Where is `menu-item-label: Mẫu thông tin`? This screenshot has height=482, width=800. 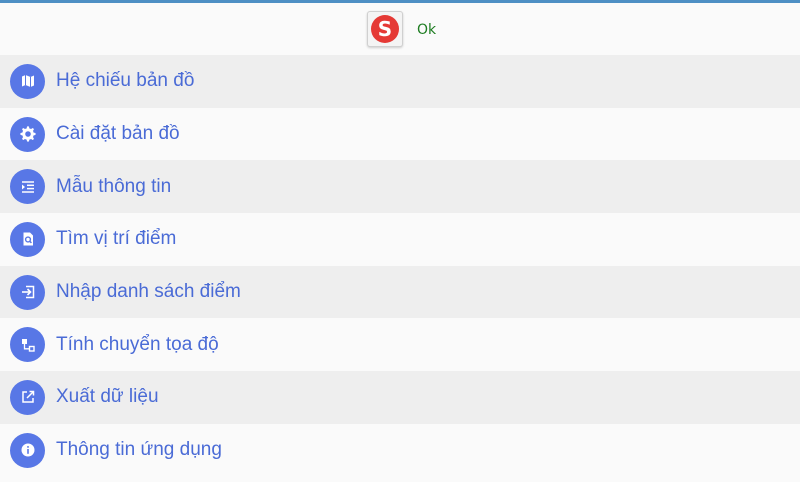
menu-item-label: Mẫu thông tin is located at coordinates (114, 186).